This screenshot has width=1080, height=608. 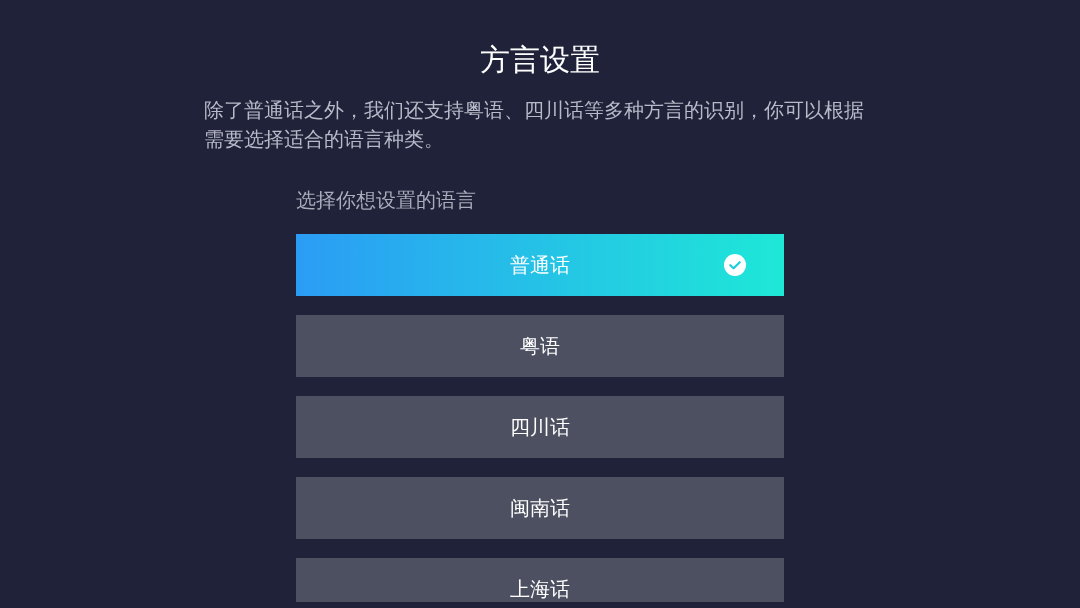 I want to click on language-option: 四川话, so click(x=540, y=427).